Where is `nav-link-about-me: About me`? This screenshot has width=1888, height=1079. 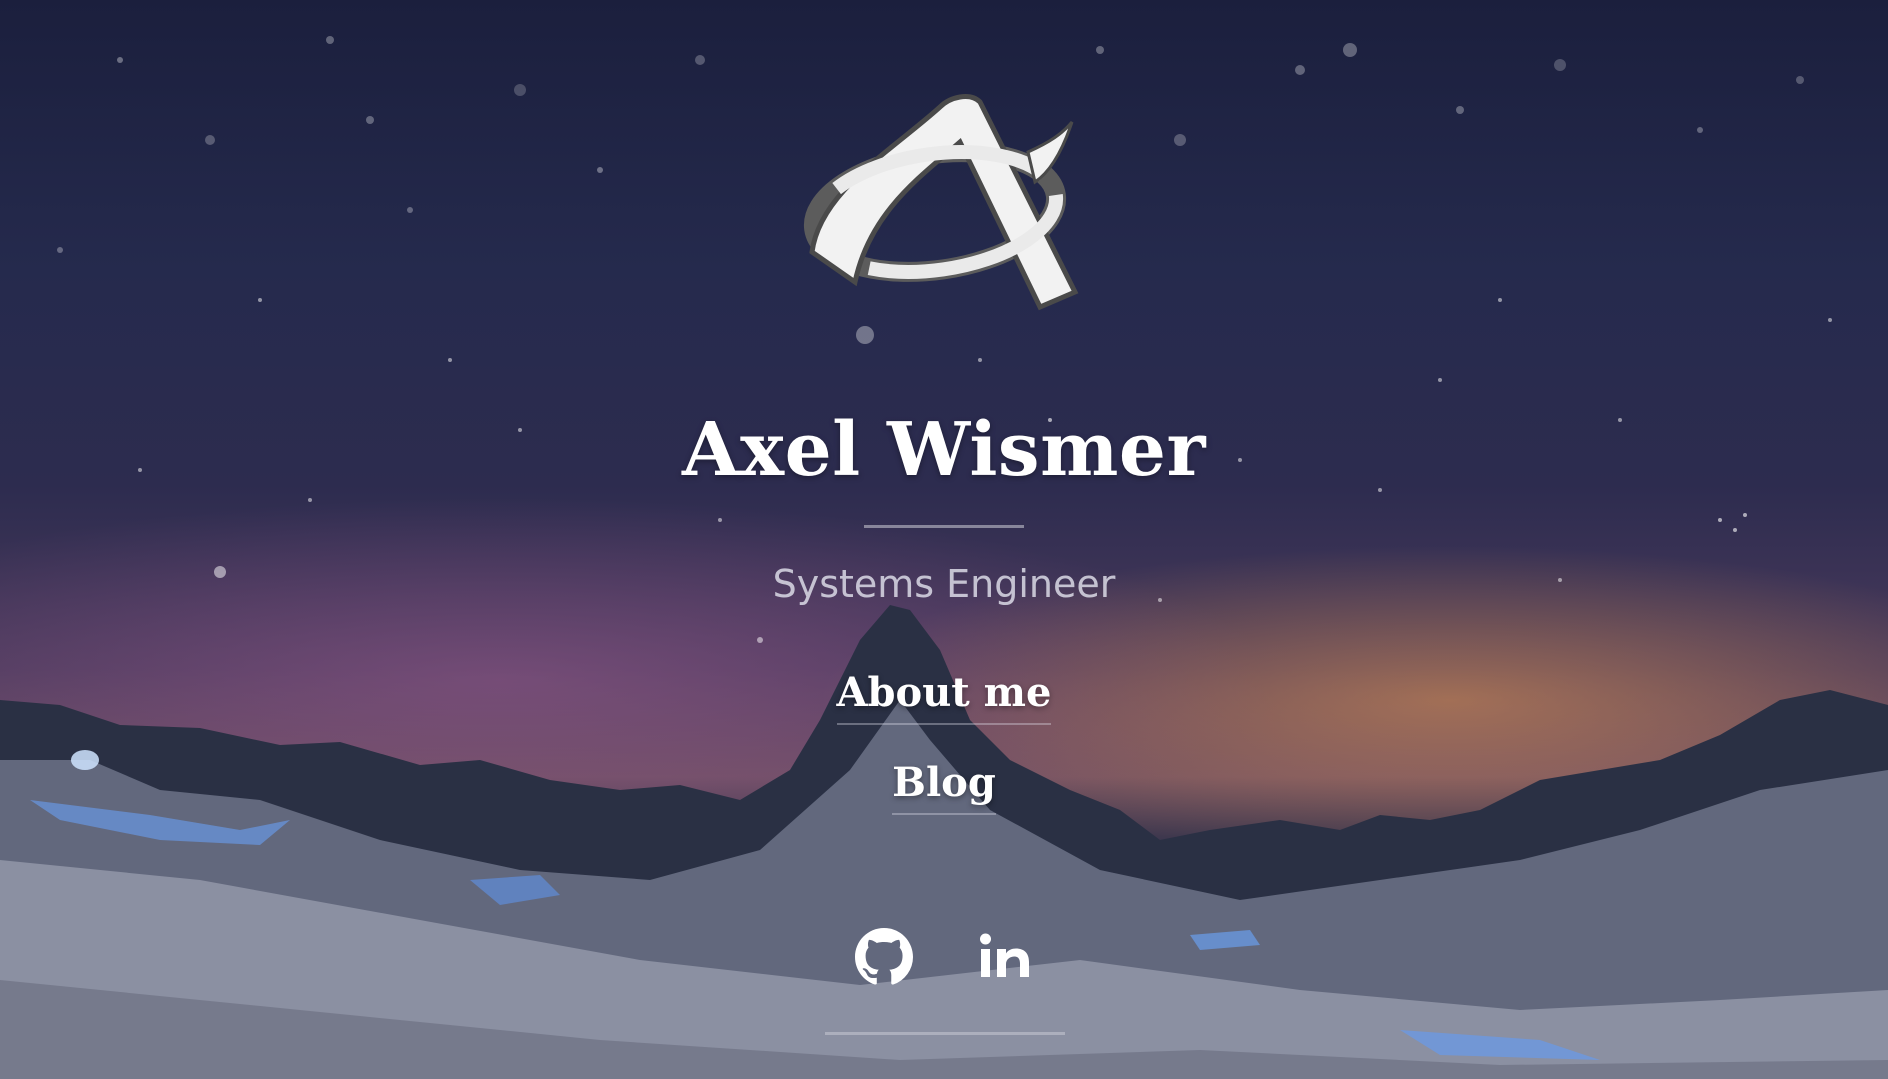 nav-link-about-me: About me is located at coordinates (944, 695).